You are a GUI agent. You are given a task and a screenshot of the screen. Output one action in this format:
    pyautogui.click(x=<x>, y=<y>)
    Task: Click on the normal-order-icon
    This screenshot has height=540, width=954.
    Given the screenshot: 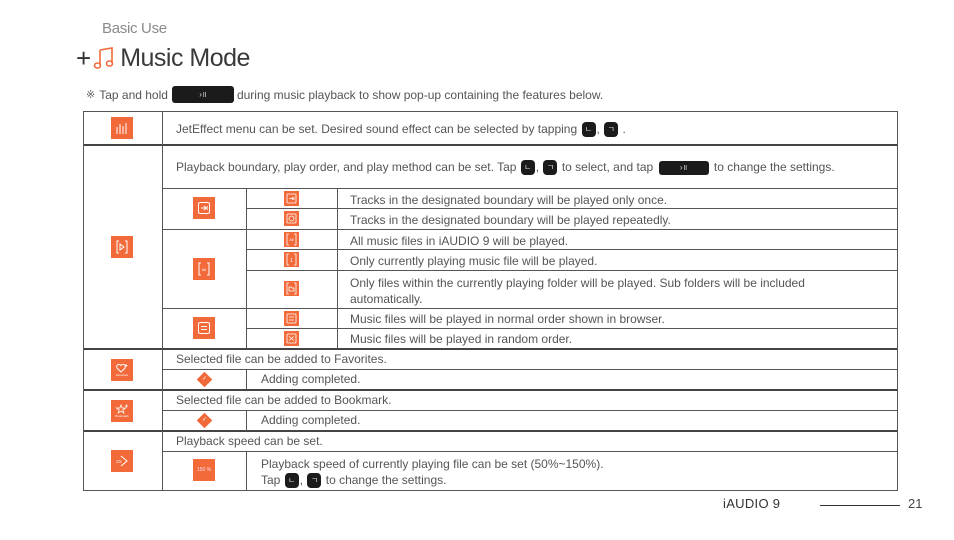 What is the action you would take?
    pyautogui.click(x=291, y=318)
    